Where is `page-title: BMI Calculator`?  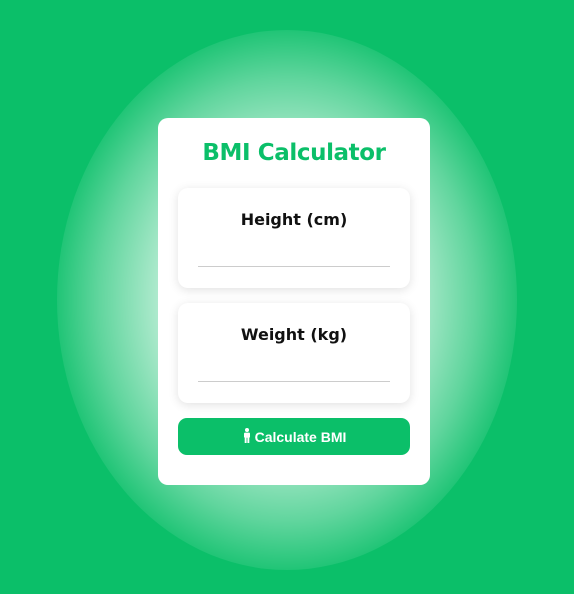
page-title: BMI Calculator is located at coordinates (294, 153).